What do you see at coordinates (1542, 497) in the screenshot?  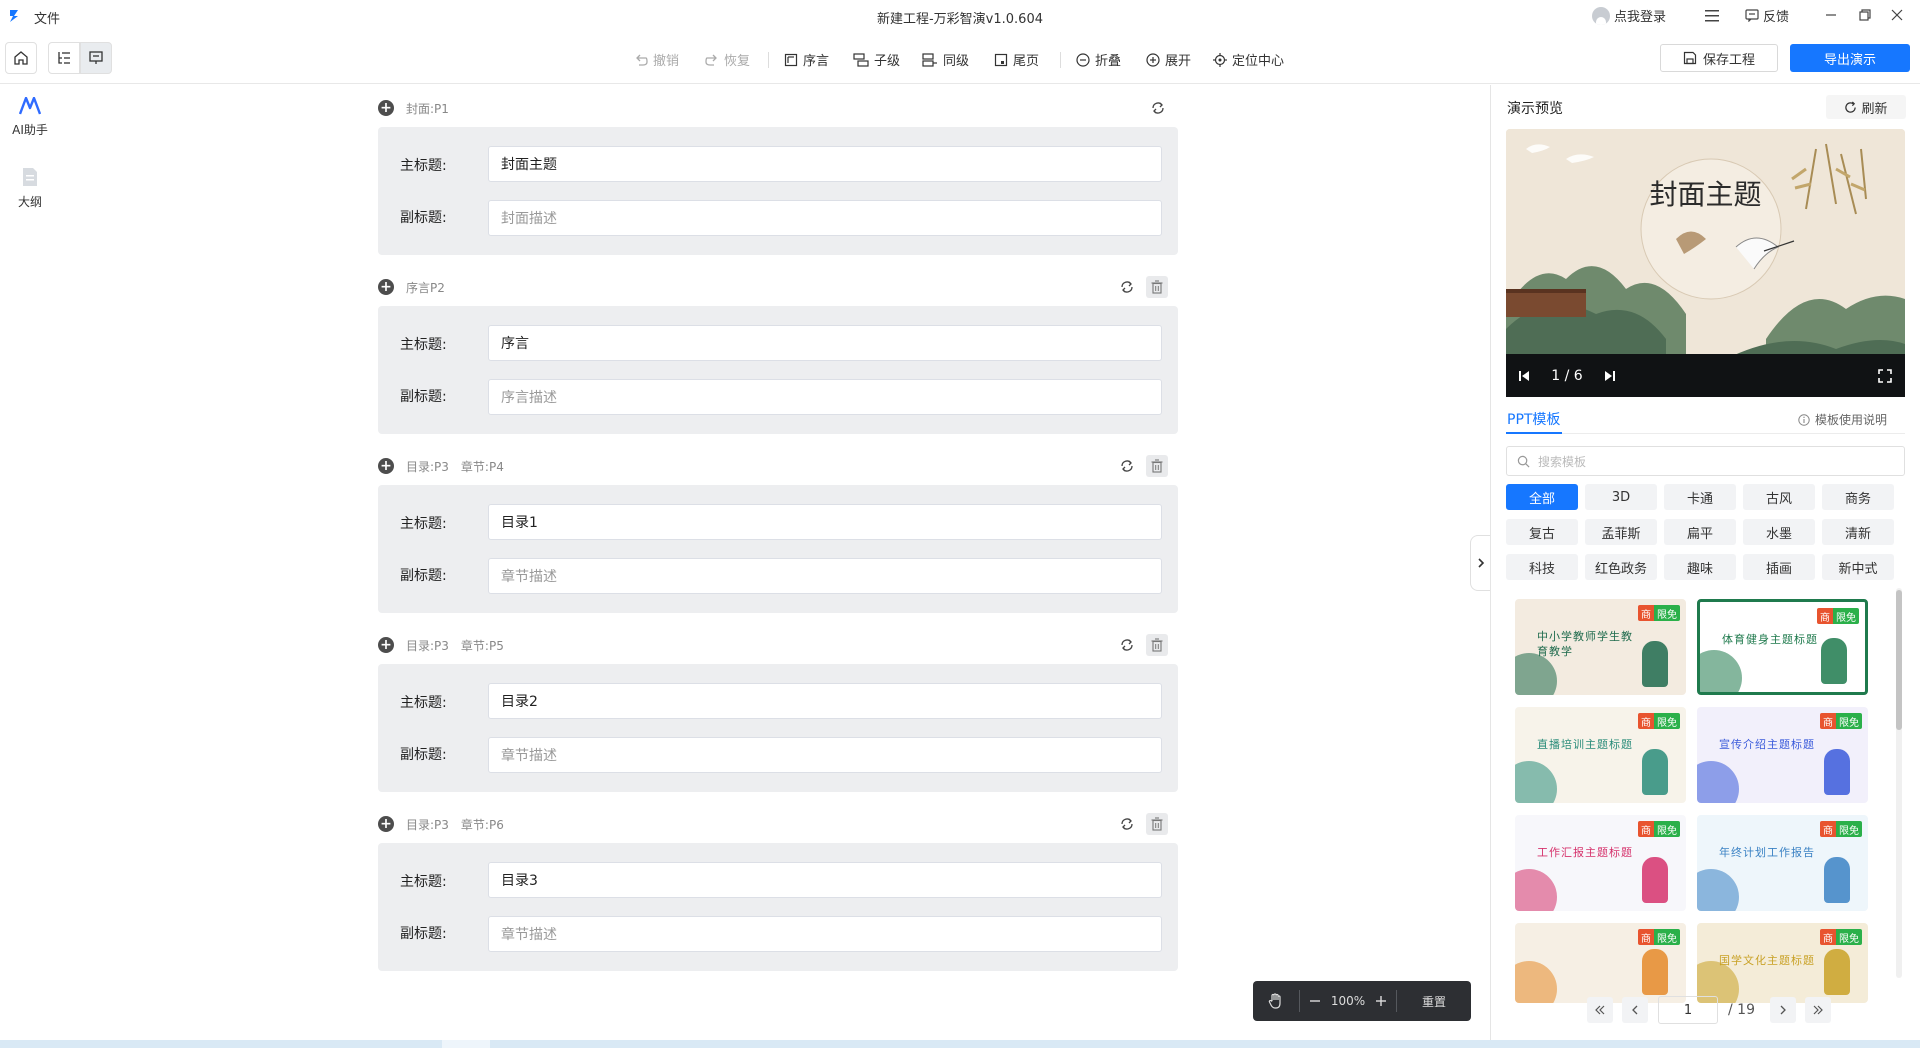 I see `category-chip: 全部` at bounding box center [1542, 497].